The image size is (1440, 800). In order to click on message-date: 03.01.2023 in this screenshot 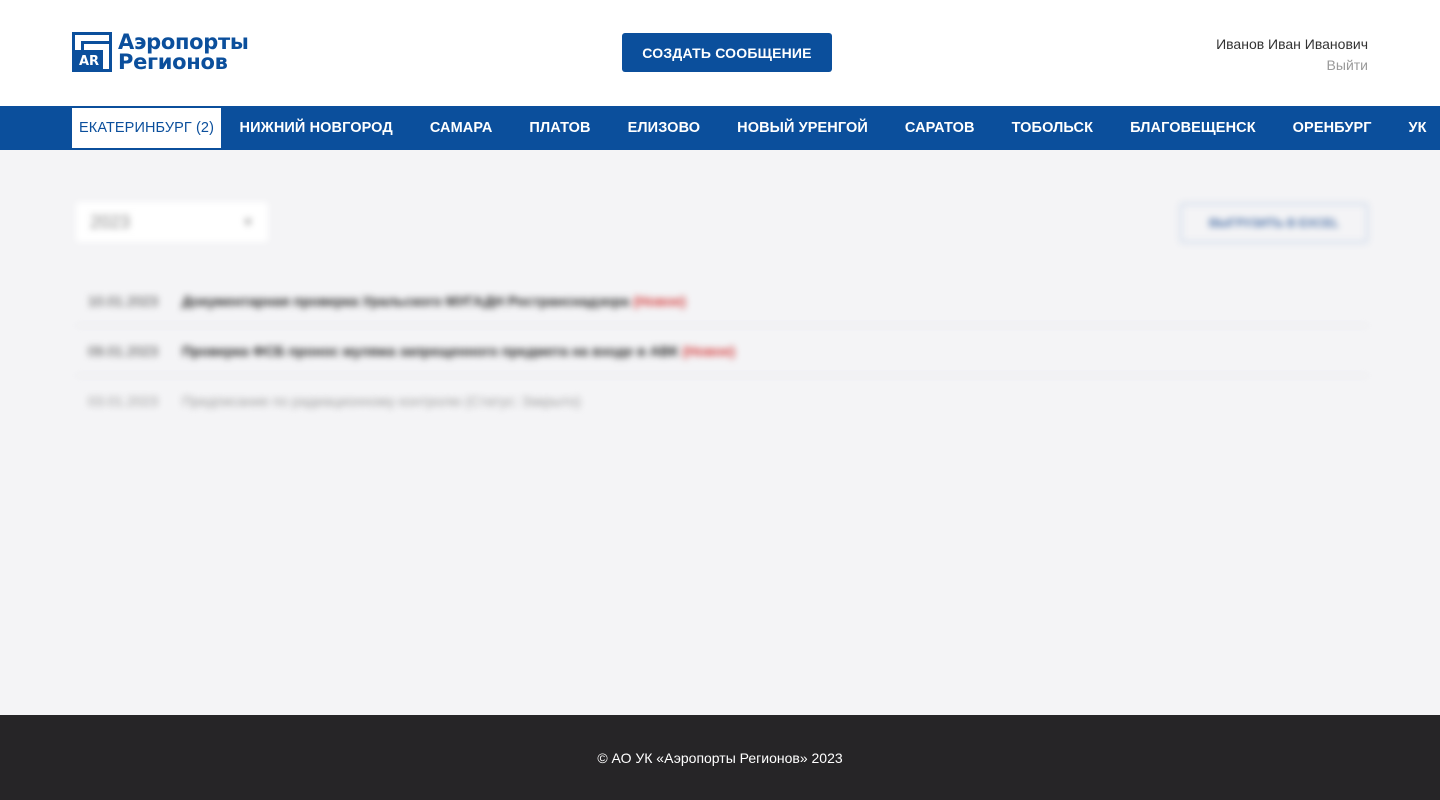, I will do `click(123, 401)`.